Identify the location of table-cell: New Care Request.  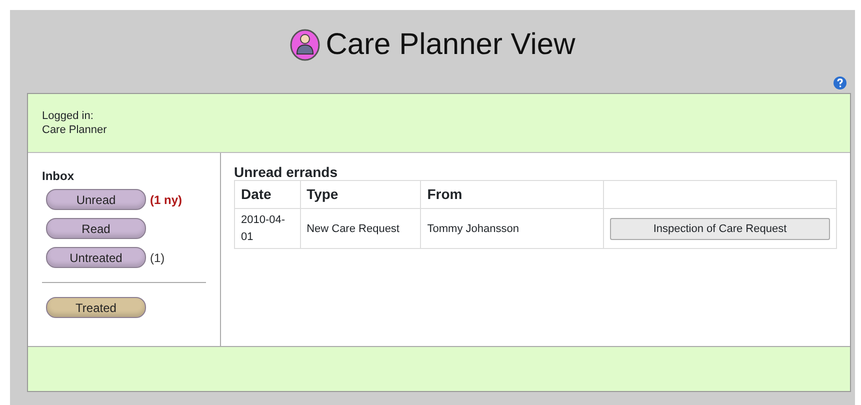
(360, 228).